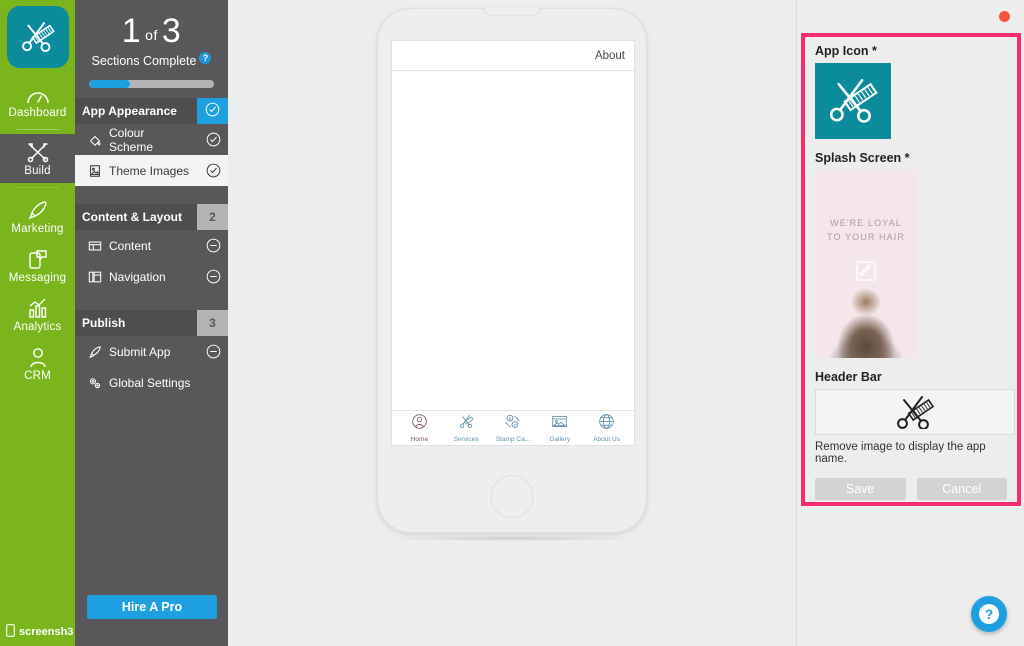 This screenshot has width=1024, height=646. Describe the element at coordinates (37, 100) in the screenshot. I see `sidebar-item-dashboard: Dashboard` at that location.